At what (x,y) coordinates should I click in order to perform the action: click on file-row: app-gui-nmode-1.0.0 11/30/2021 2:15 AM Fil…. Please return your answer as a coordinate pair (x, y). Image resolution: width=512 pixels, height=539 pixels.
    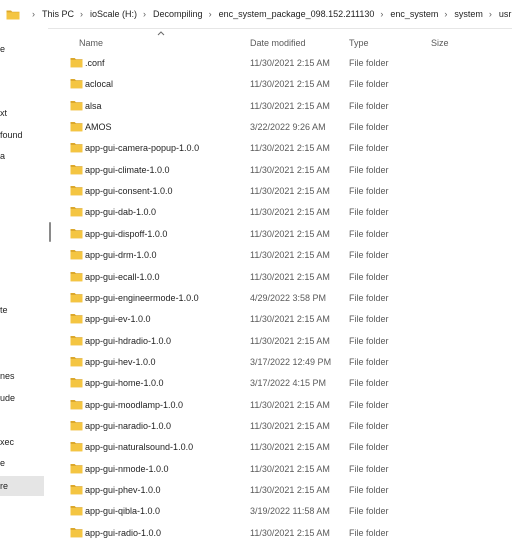
    Looking at the image, I should click on (286, 469).